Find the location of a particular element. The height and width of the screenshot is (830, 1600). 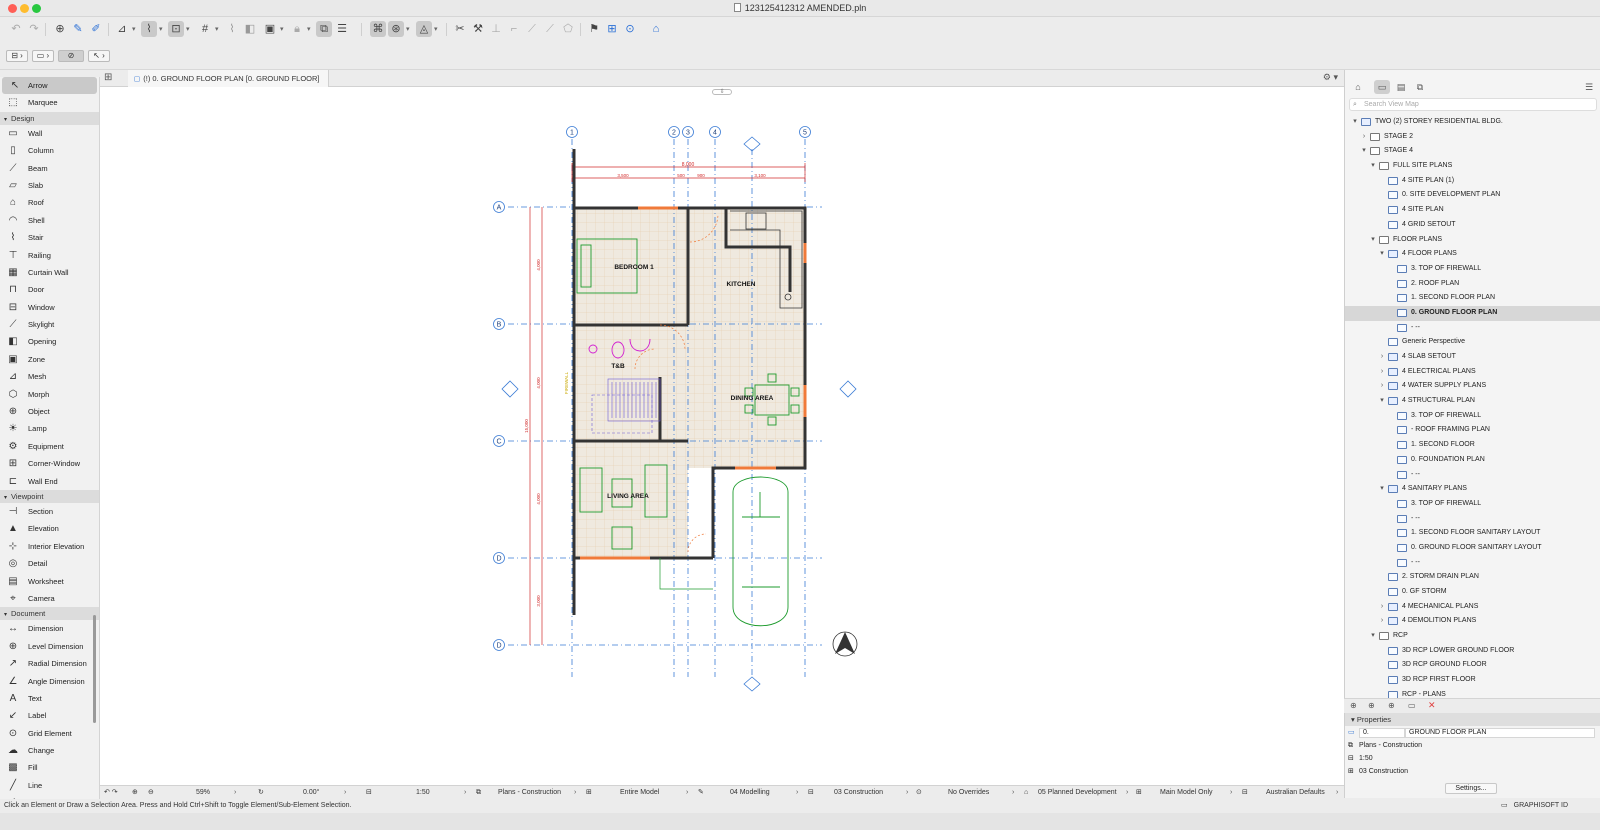

trace-icon: ⌇ is located at coordinates (232, 29).